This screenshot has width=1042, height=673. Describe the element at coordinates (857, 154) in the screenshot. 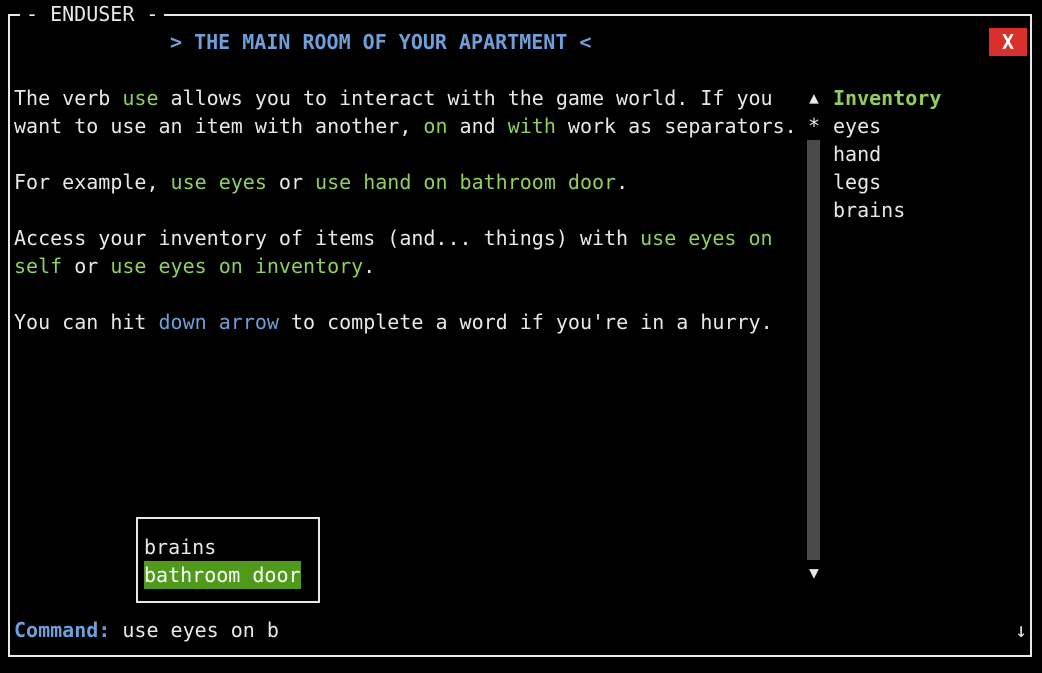

I see `inventory-item: hand` at that location.